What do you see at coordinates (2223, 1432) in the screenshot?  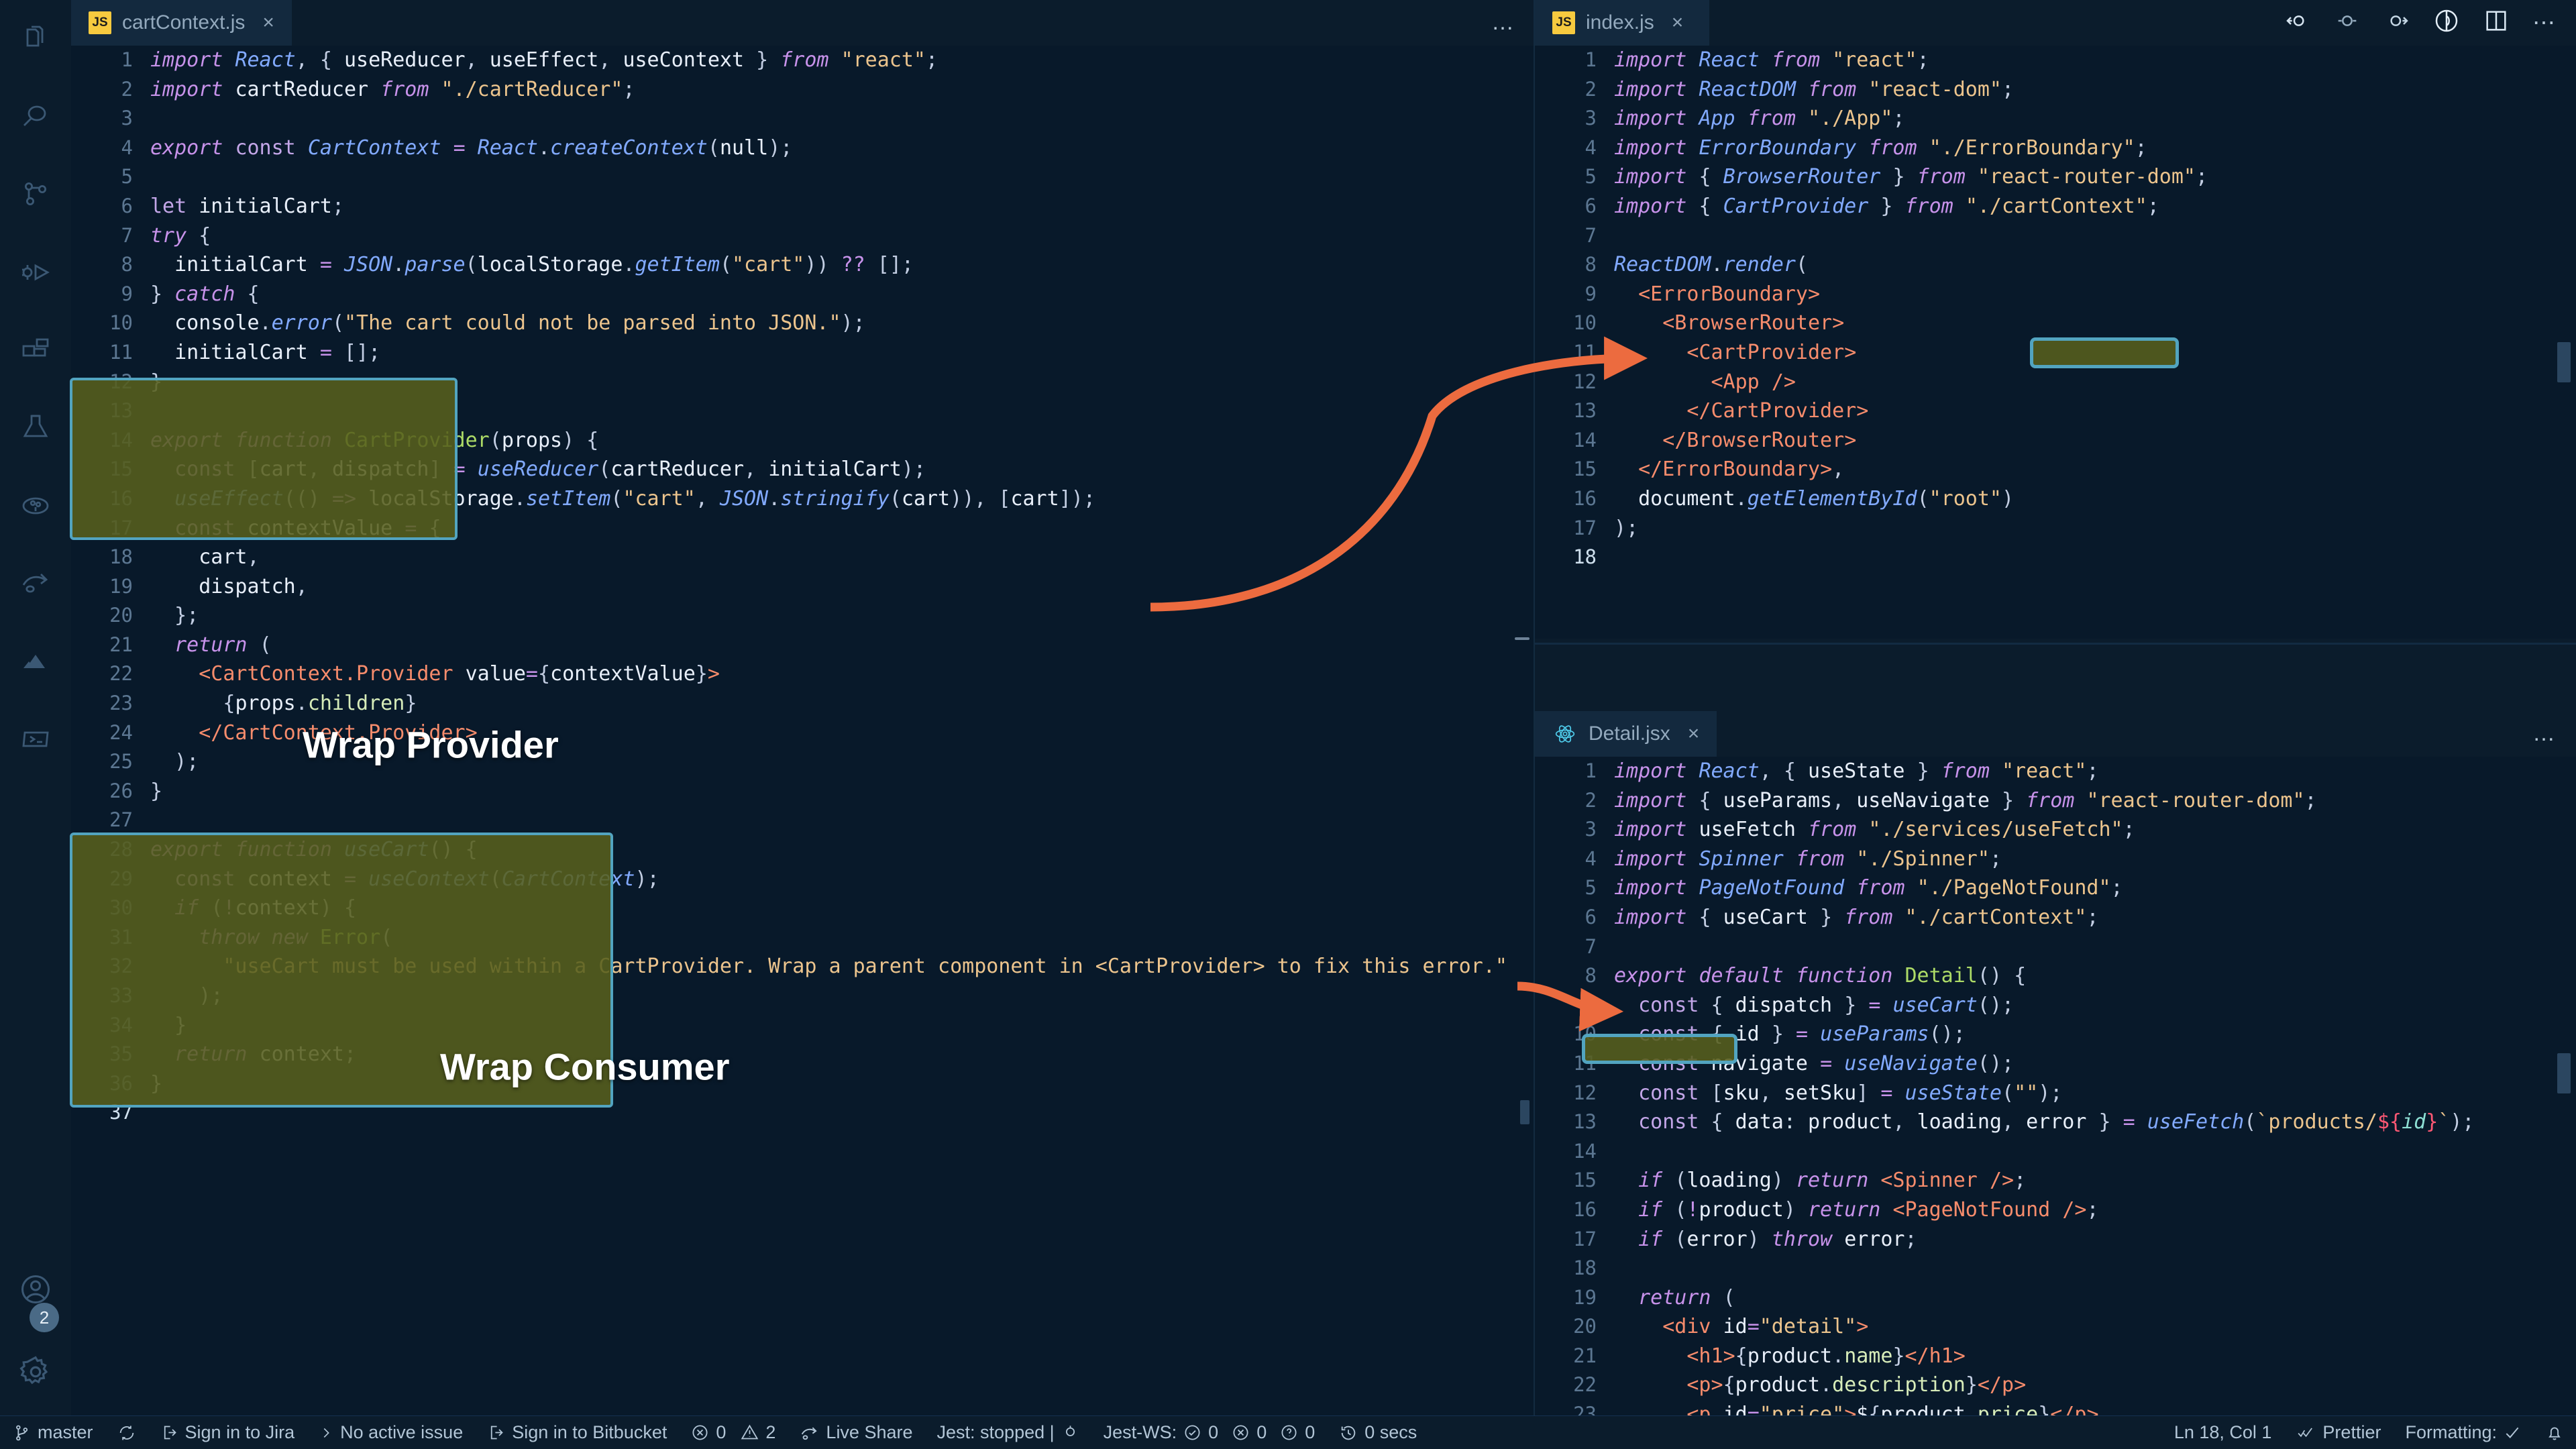 I see `cursor-position-status: Ln 18, Col 1` at bounding box center [2223, 1432].